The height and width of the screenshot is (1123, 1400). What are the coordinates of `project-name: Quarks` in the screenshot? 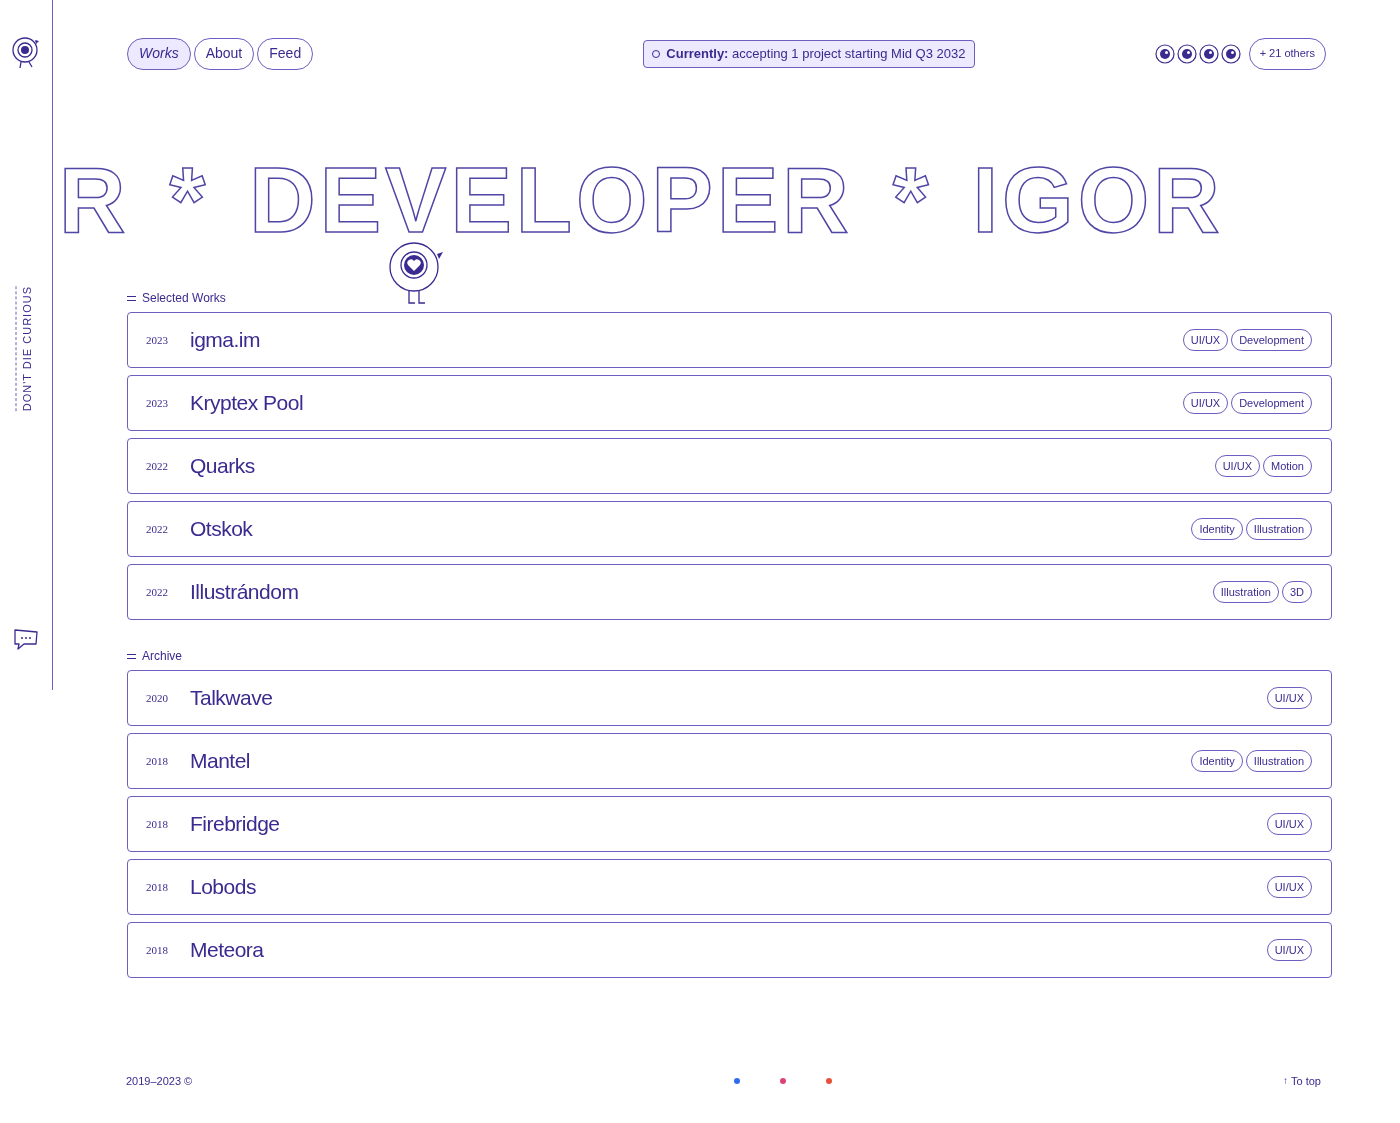 It's located at (222, 466).